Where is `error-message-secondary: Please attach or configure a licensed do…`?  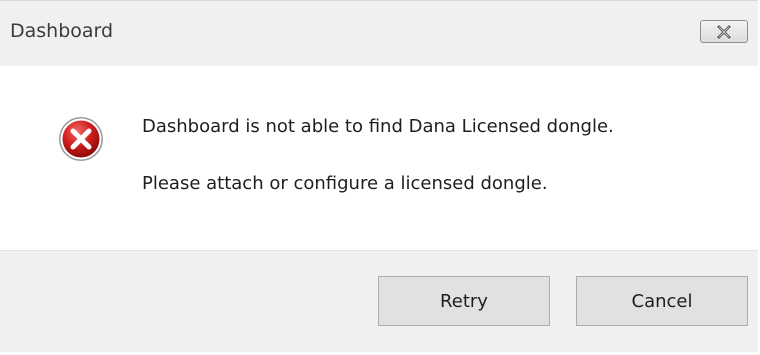
error-message-secondary: Please attach or configure a licensed do… is located at coordinates (345, 183).